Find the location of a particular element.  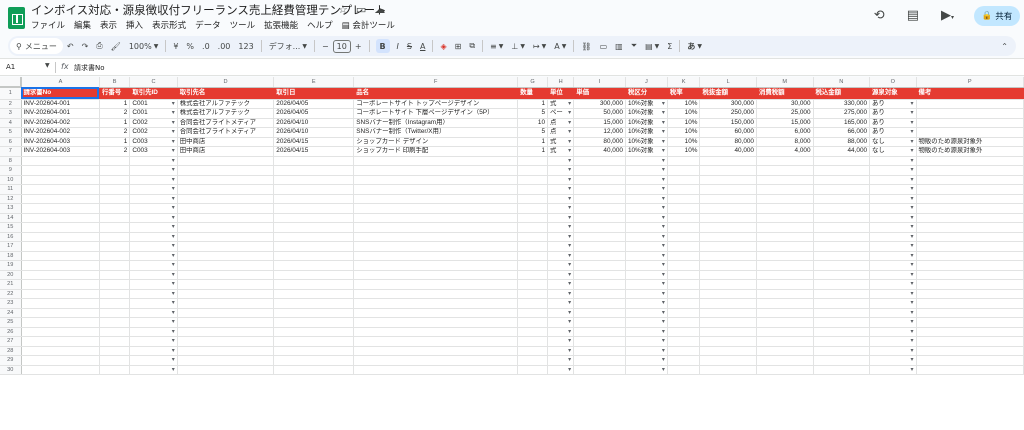

cell: 30,000 is located at coordinates (785, 104).